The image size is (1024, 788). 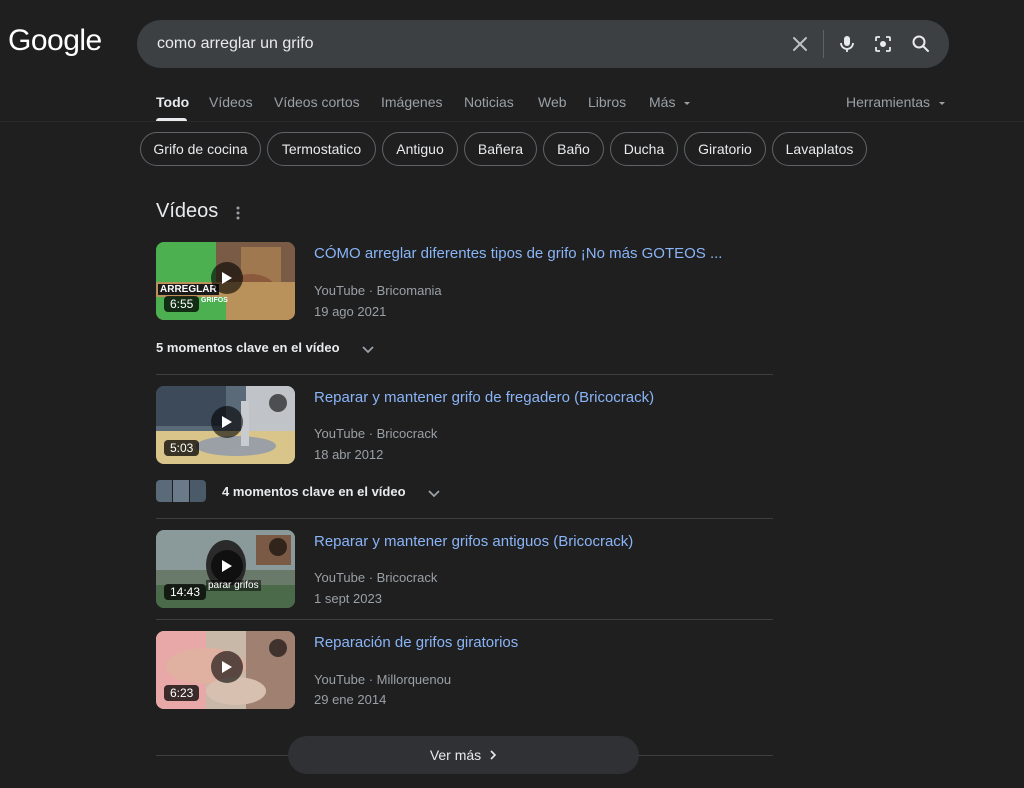 I want to click on tab-web: Web, so click(x=552, y=102).